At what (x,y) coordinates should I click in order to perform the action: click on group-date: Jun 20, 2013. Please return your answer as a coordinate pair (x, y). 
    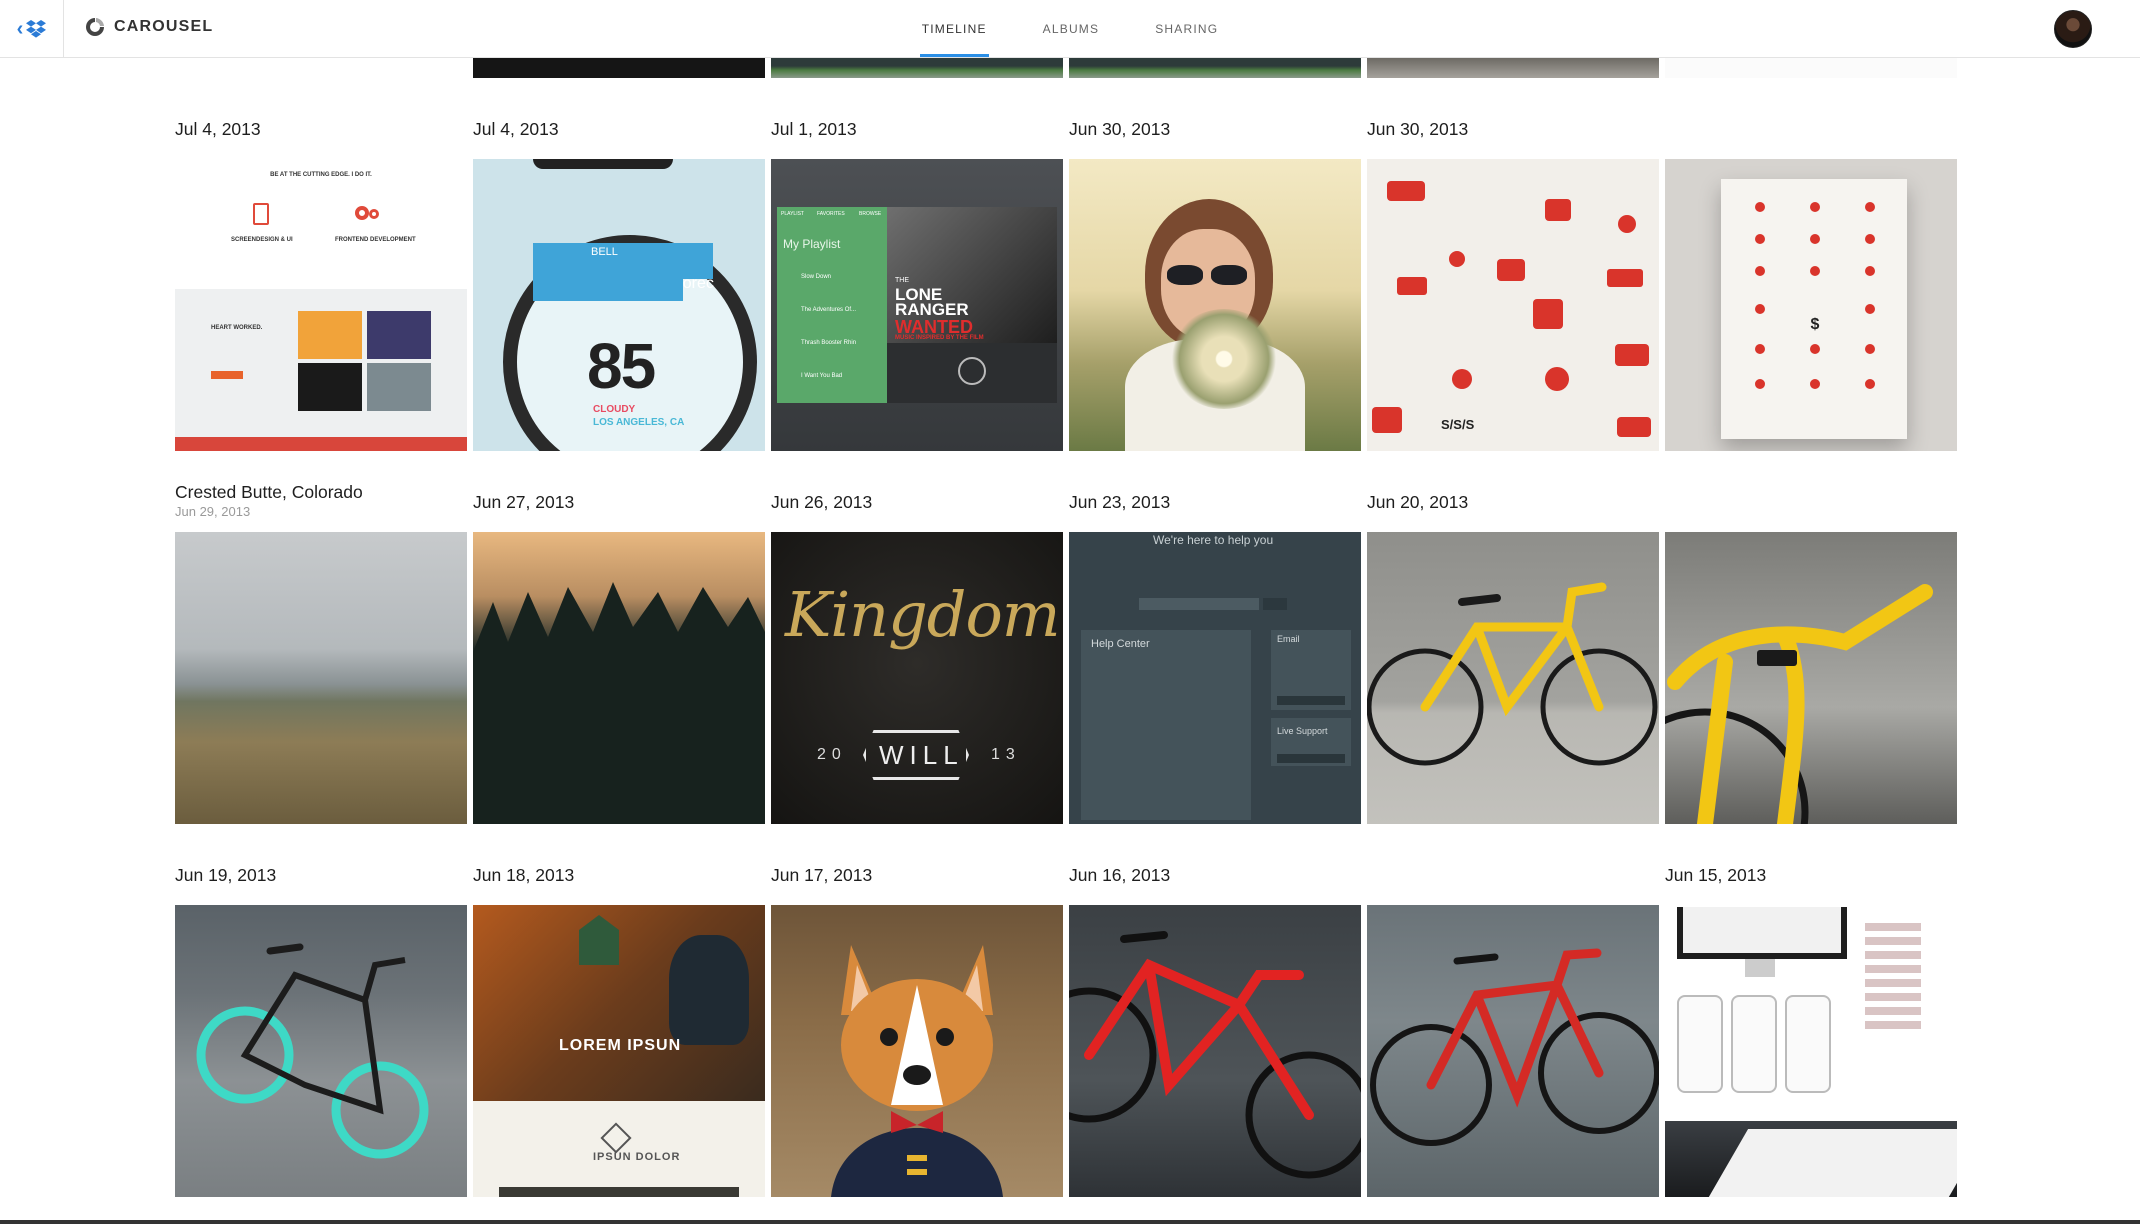
    Looking at the image, I should click on (1418, 502).